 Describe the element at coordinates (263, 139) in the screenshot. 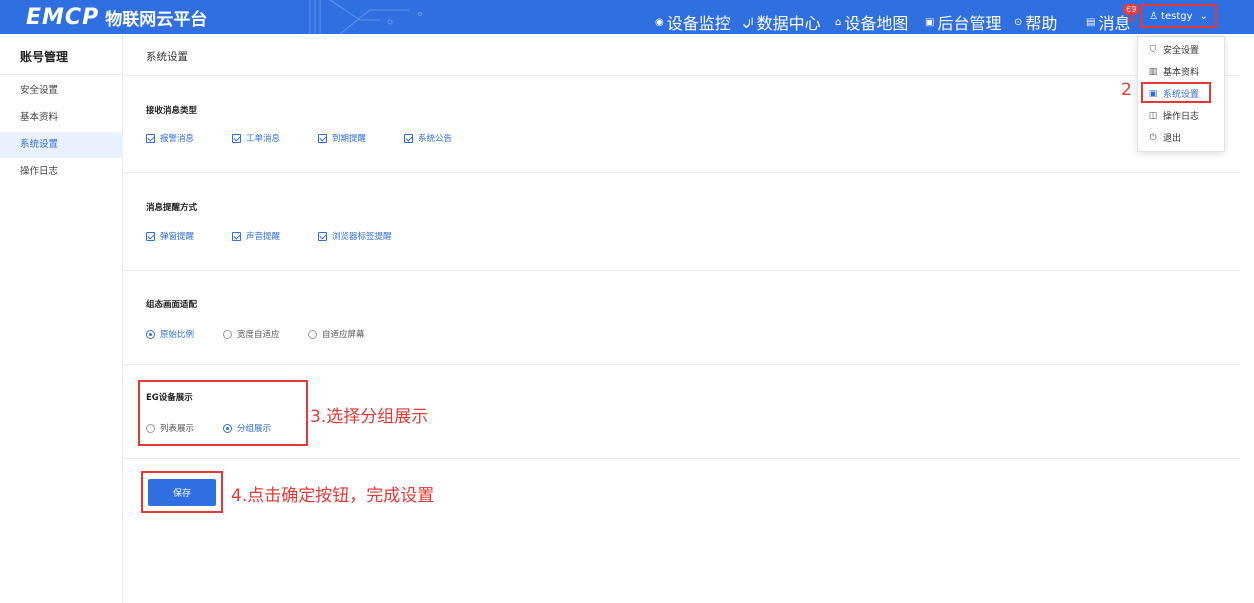

I see `option-label: 工单消息` at that location.